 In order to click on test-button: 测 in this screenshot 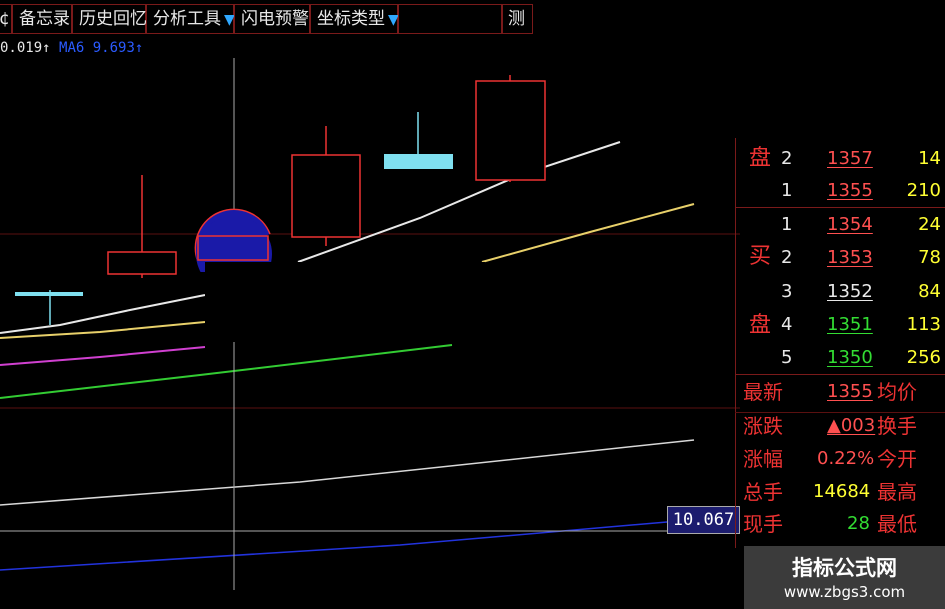, I will do `click(517, 19)`.